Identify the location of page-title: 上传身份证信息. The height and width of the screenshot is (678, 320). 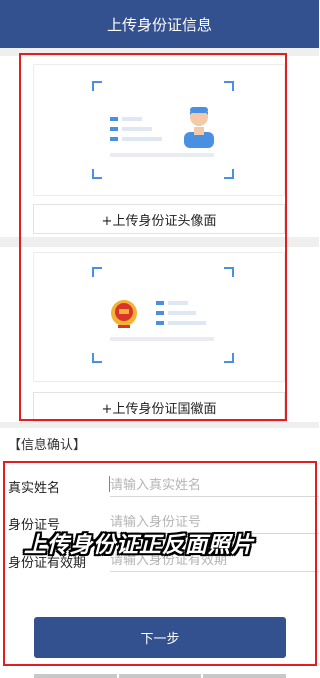
(159, 24).